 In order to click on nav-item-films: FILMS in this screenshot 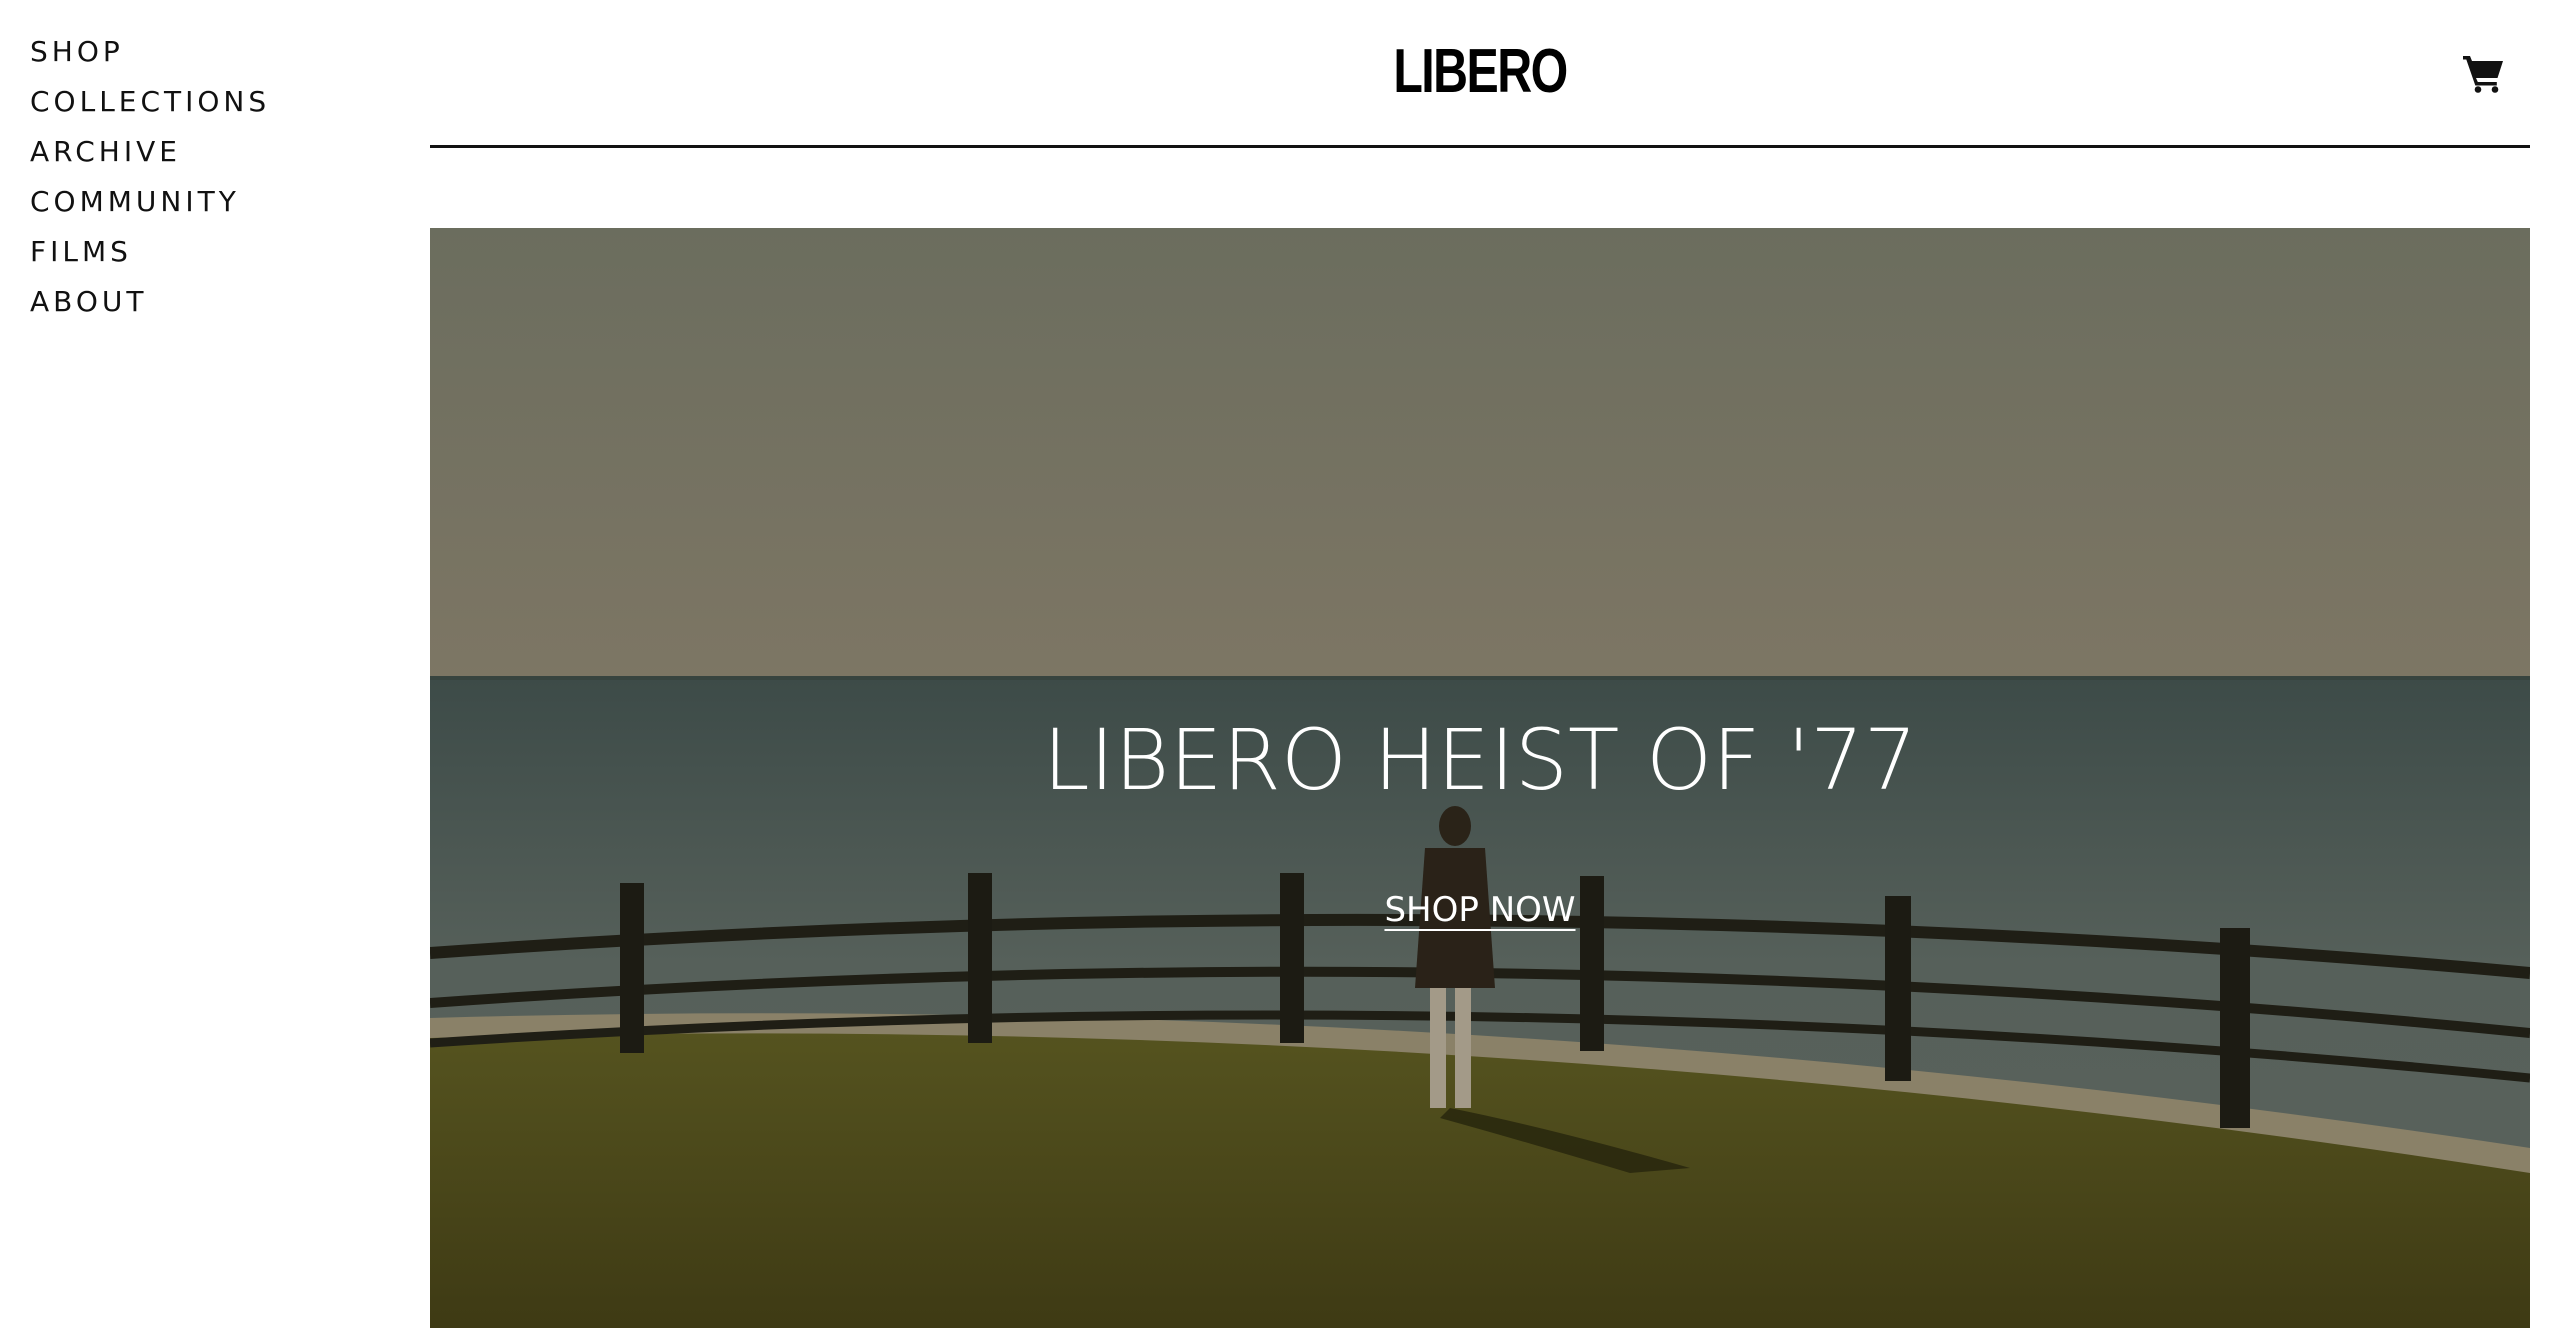, I will do `click(210, 257)`.